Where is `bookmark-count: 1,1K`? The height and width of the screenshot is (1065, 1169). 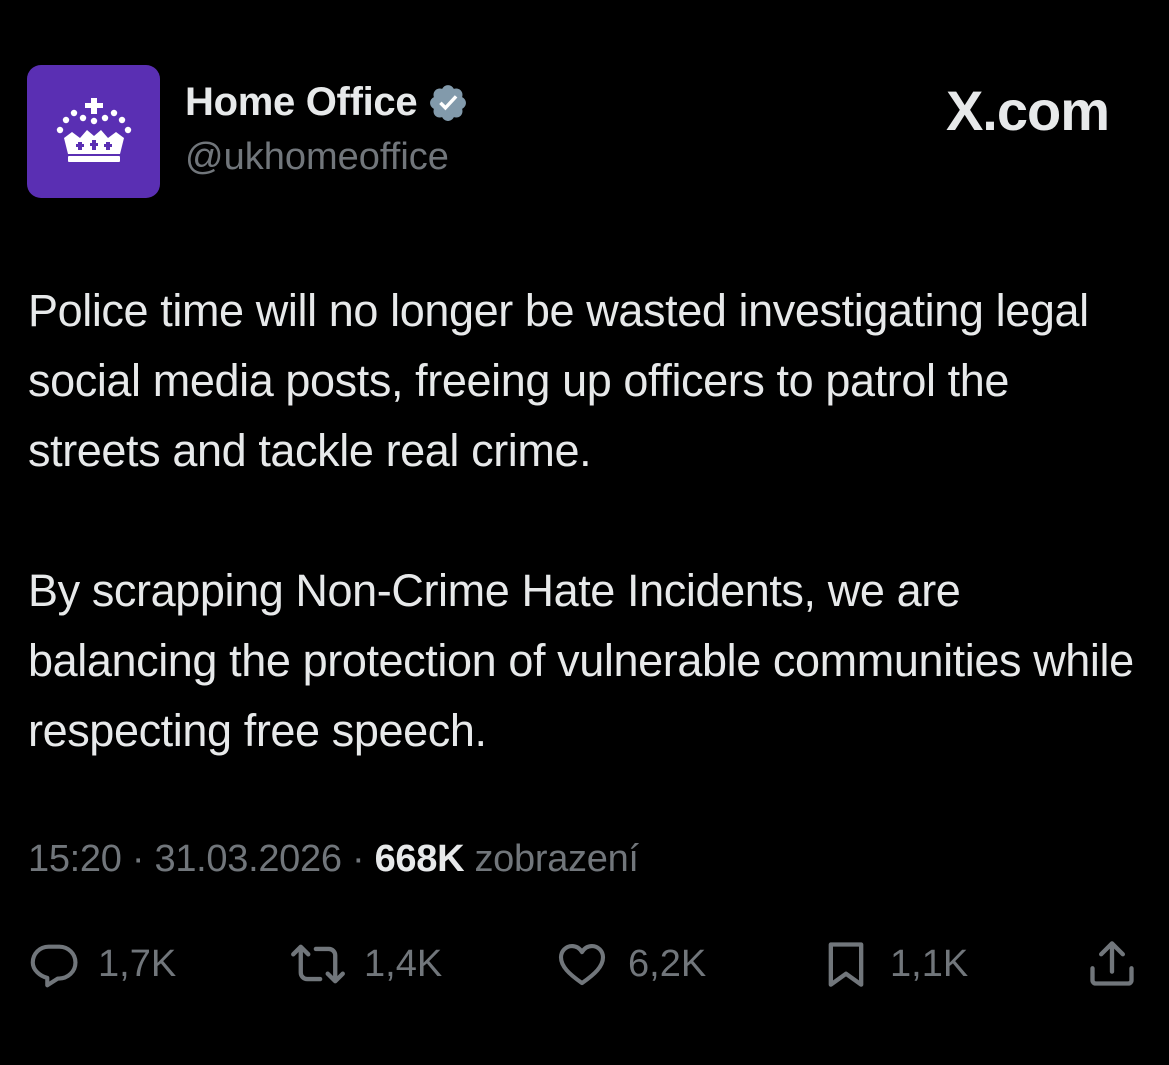
bookmark-count: 1,1K is located at coordinates (929, 963).